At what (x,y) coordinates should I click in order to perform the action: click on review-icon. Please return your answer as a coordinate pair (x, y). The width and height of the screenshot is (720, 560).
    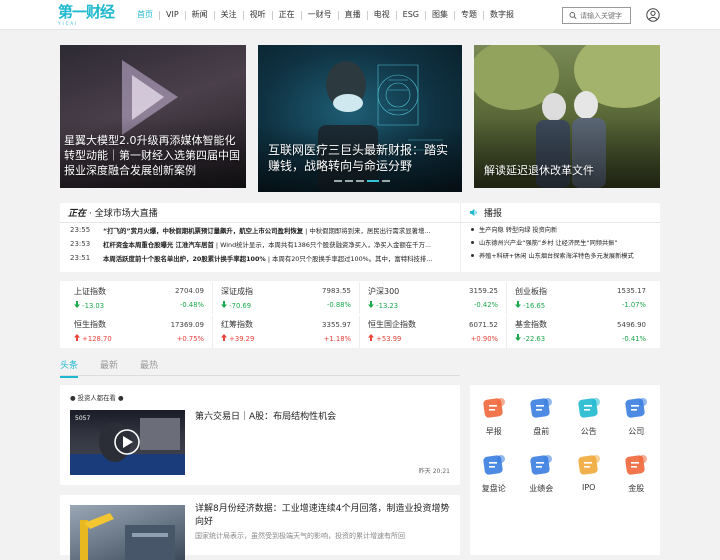
    Looking at the image, I should click on (494, 465).